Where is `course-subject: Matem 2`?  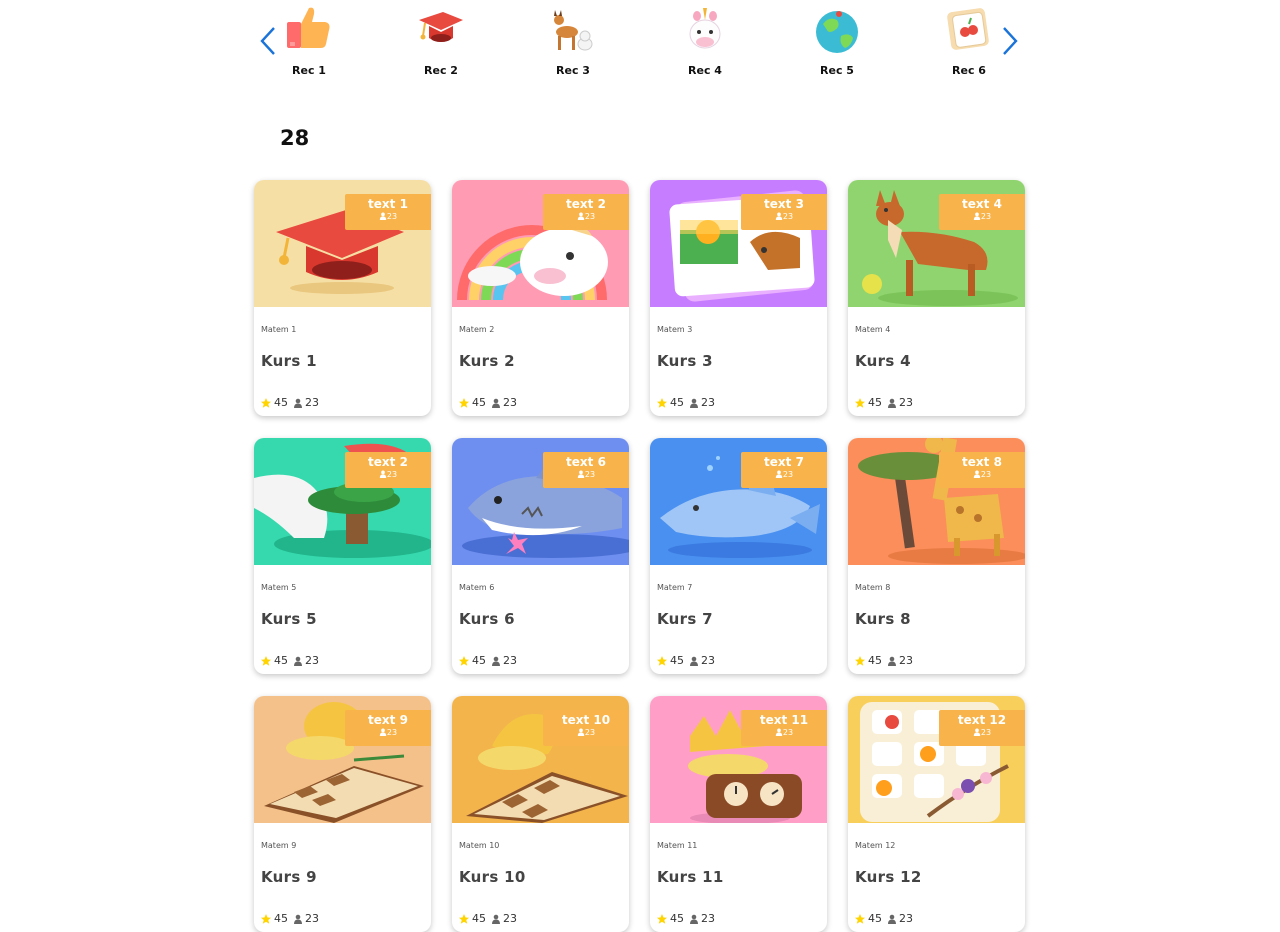
course-subject: Matem 2 is located at coordinates (477, 329).